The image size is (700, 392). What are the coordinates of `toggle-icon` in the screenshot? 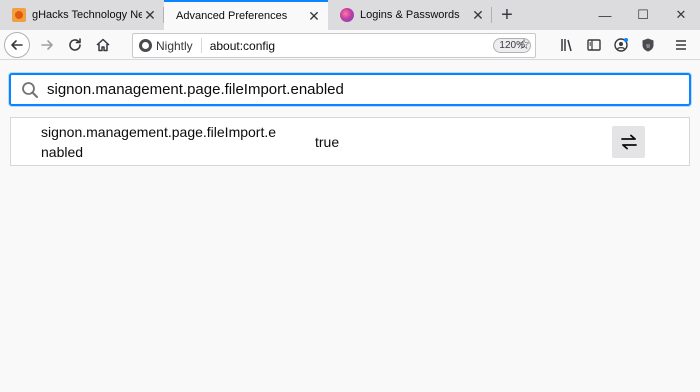 It's located at (628, 142).